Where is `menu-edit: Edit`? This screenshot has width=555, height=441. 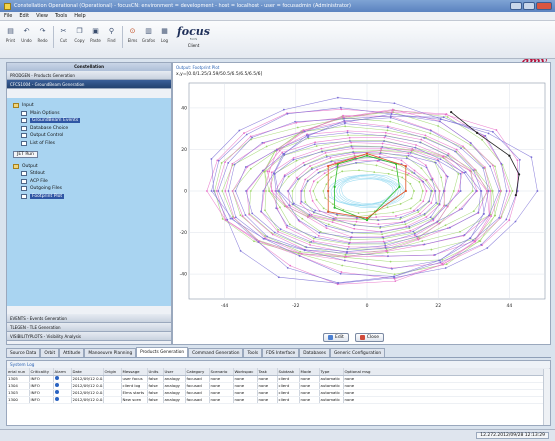 menu-edit: Edit is located at coordinates (24, 16).